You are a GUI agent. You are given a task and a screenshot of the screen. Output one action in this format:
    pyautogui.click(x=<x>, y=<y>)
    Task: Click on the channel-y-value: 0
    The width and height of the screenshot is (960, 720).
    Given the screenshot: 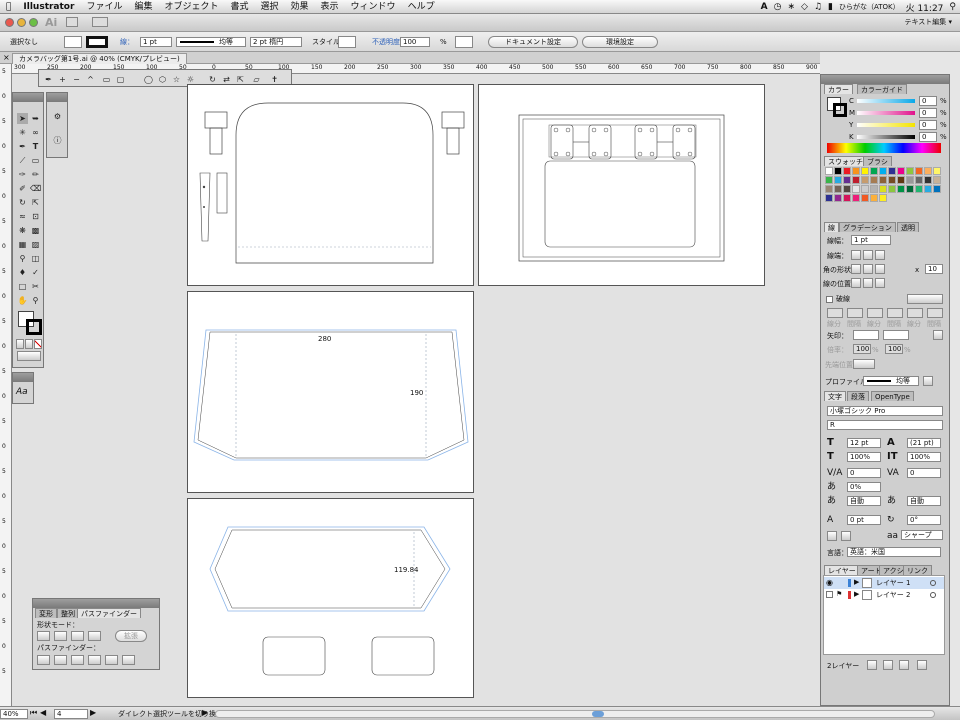 What is the action you would take?
    pyautogui.click(x=928, y=125)
    